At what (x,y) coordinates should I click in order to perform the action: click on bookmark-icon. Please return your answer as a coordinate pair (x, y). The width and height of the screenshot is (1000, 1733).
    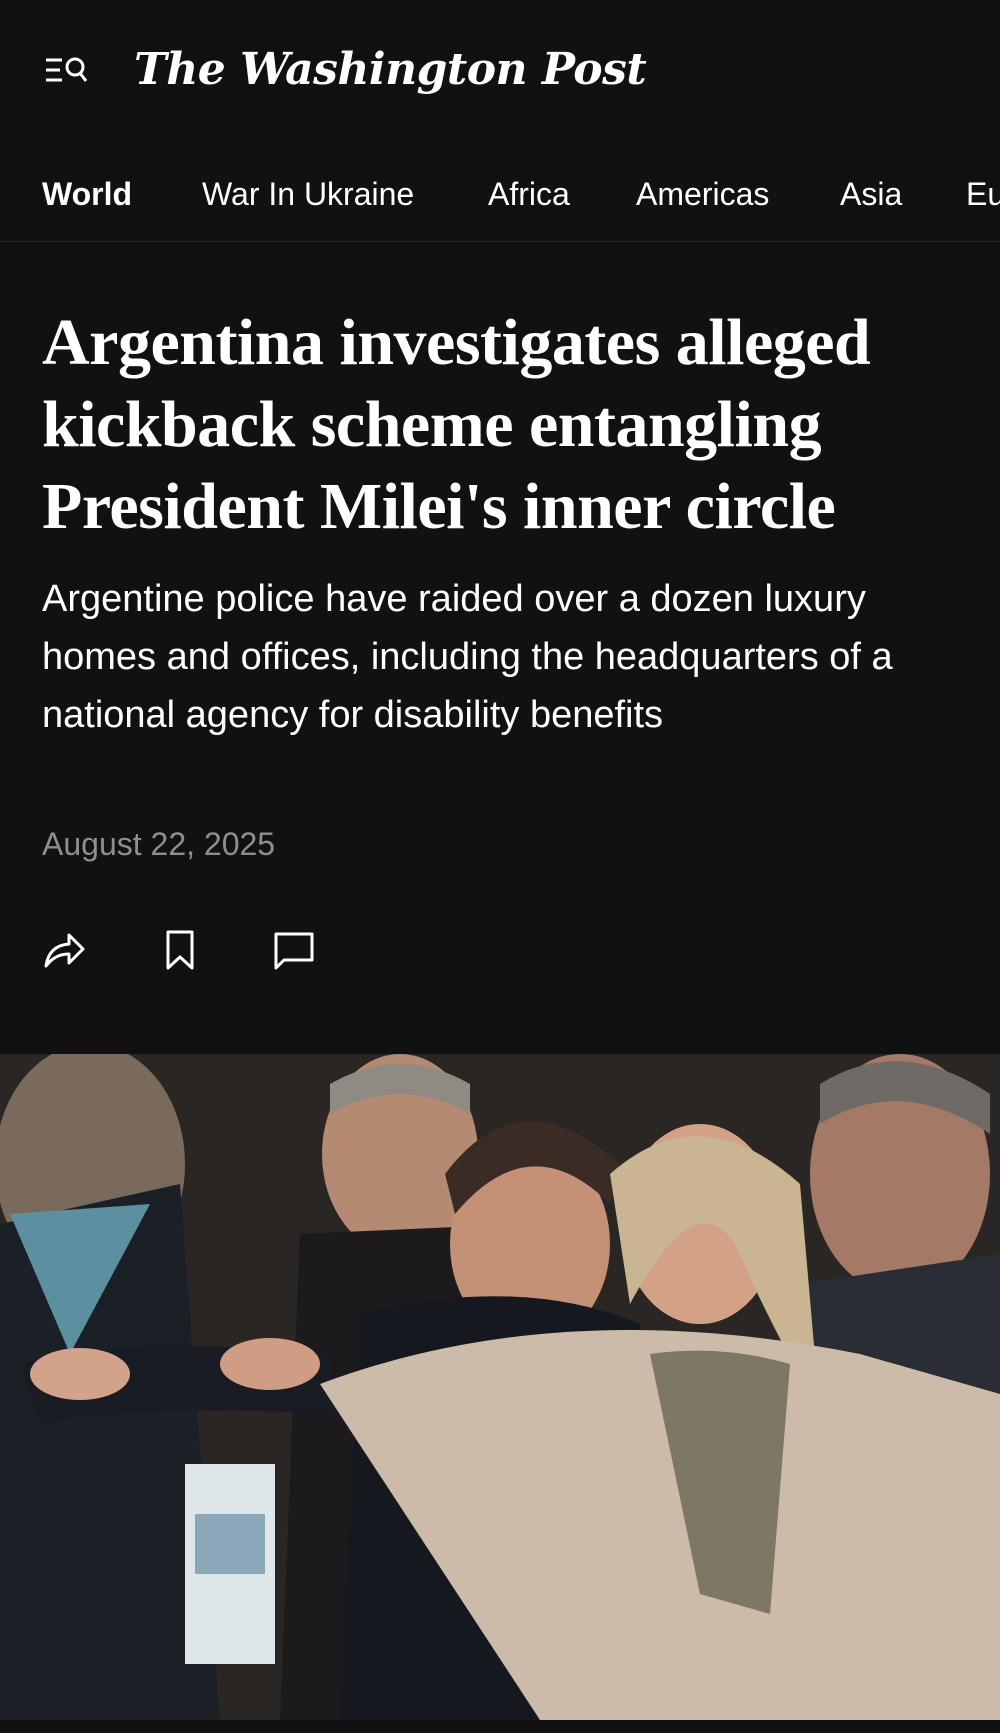
    Looking at the image, I should click on (180, 950).